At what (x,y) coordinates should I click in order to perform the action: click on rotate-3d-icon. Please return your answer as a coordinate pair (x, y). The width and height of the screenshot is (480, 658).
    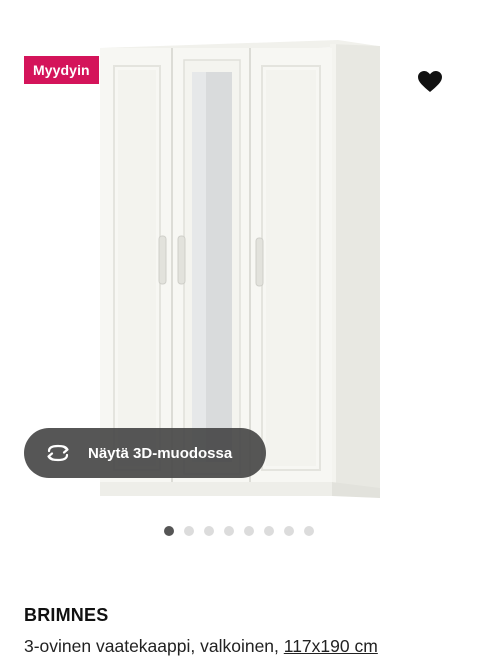
    Looking at the image, I should click on (60, 453).